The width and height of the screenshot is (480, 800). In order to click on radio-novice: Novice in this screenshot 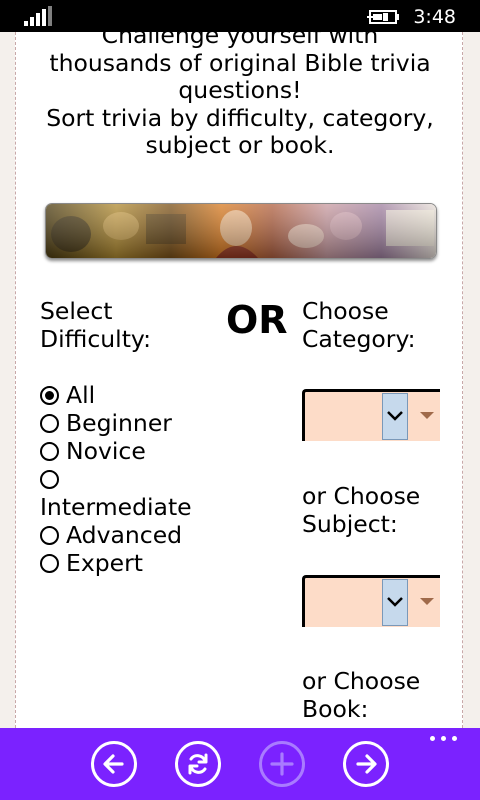, I will do `click(93, 451)`.